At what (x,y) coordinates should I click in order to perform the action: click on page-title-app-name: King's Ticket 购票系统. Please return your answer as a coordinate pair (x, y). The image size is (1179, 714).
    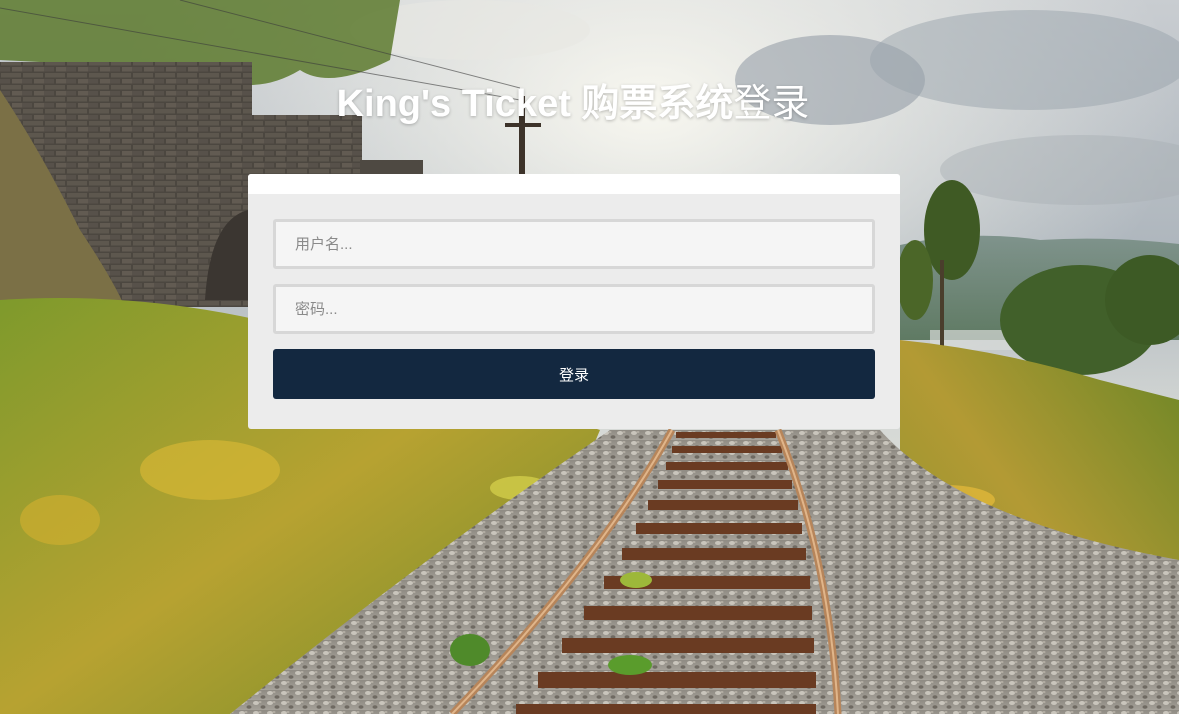
    Looking at the image, I should click on (535, 104).